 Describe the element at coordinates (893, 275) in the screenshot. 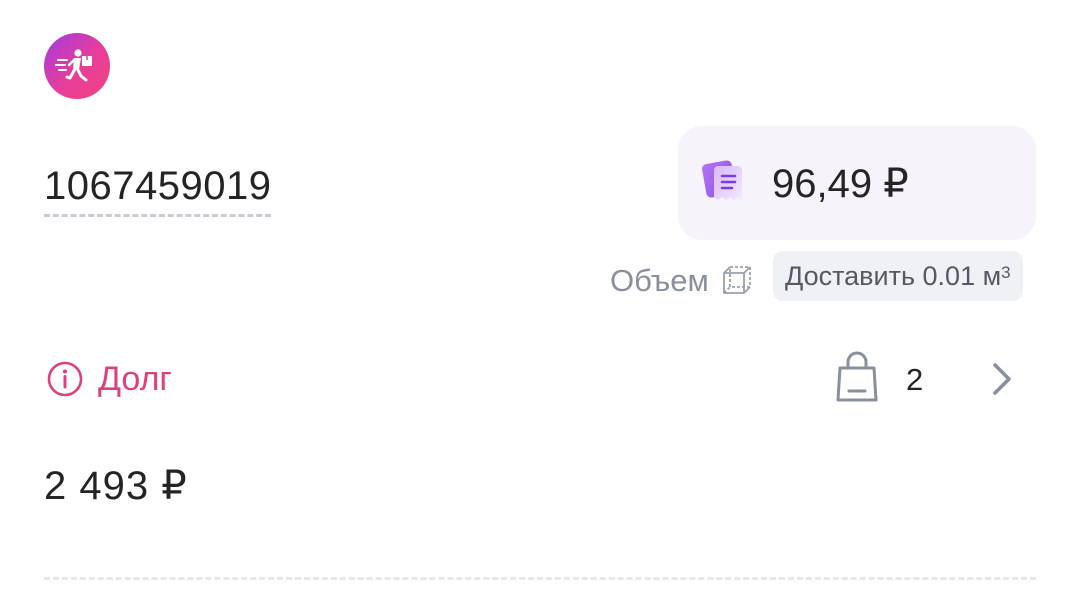

I see `deliver-volume-text: Доставить 0.01 м` at that location.